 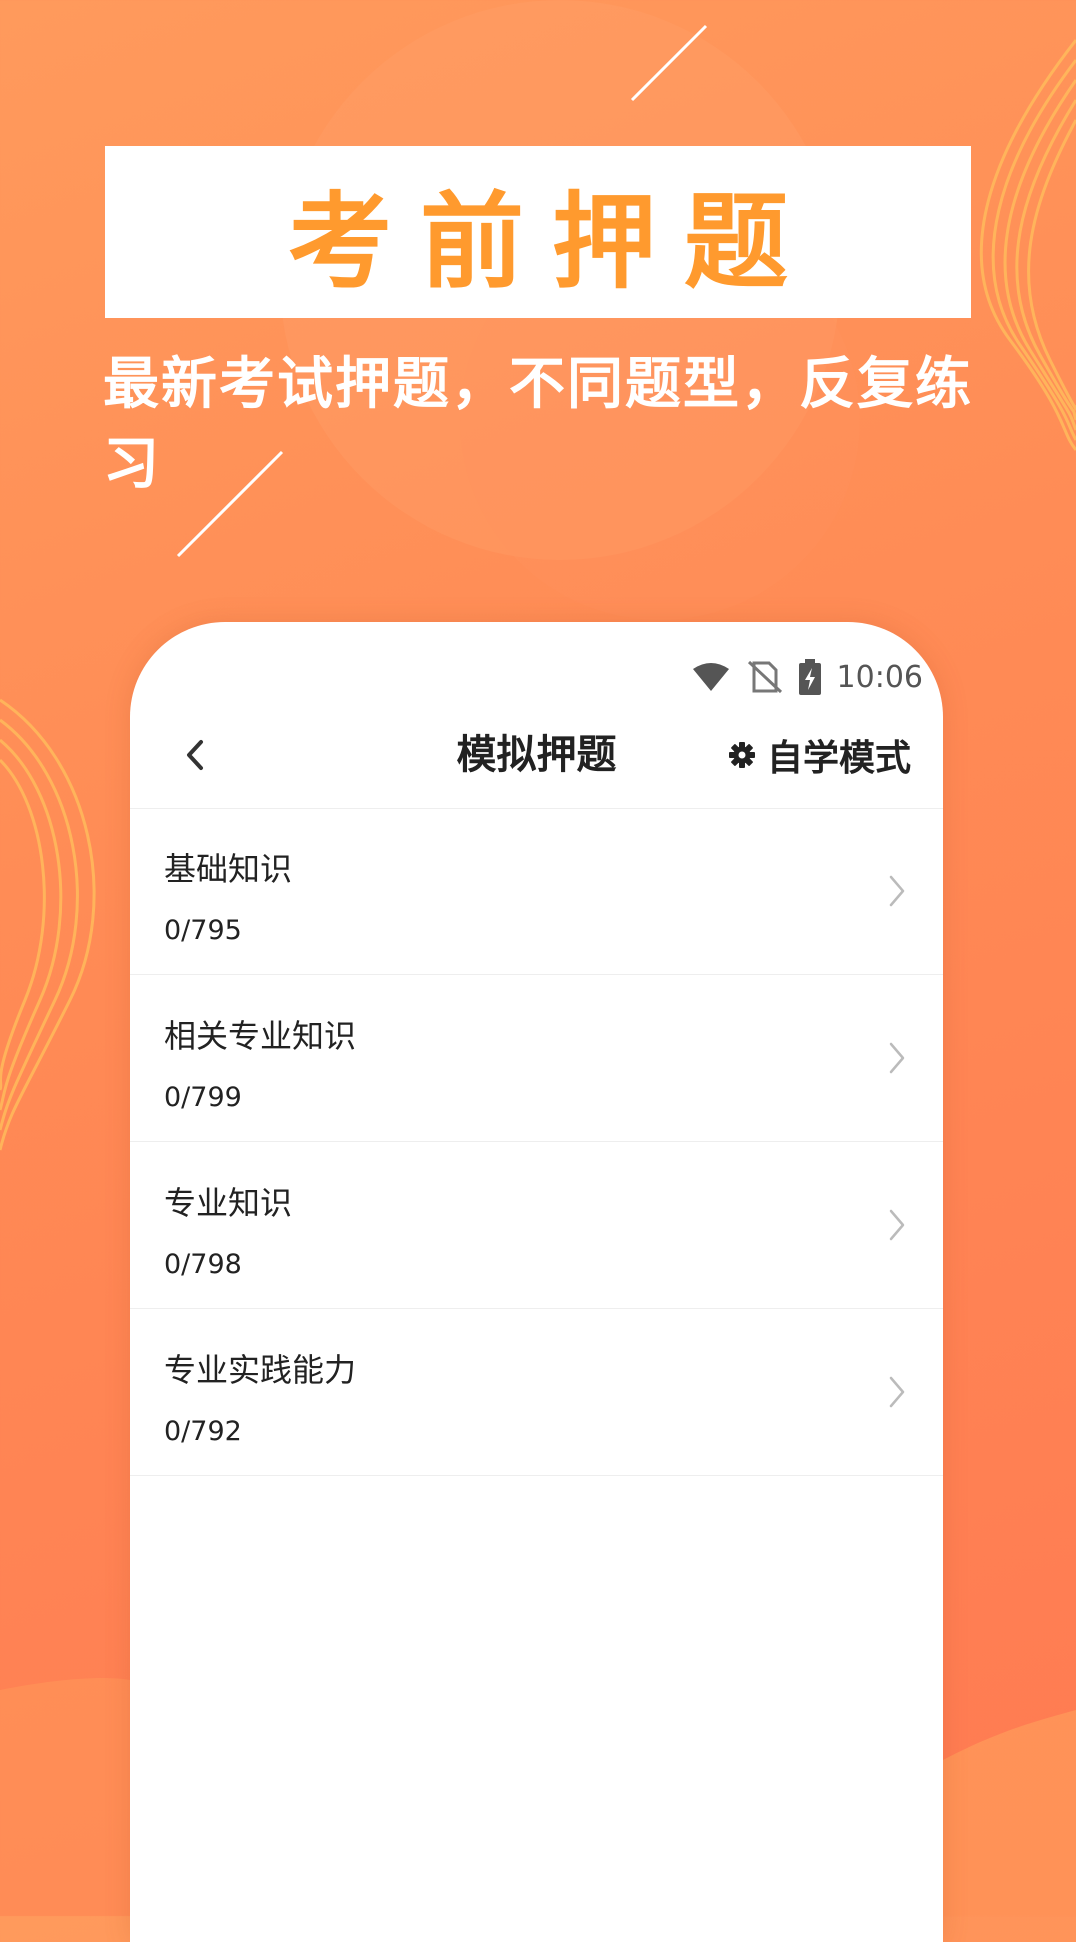 I want to click on gear-icon, so click(x=741, y=755).